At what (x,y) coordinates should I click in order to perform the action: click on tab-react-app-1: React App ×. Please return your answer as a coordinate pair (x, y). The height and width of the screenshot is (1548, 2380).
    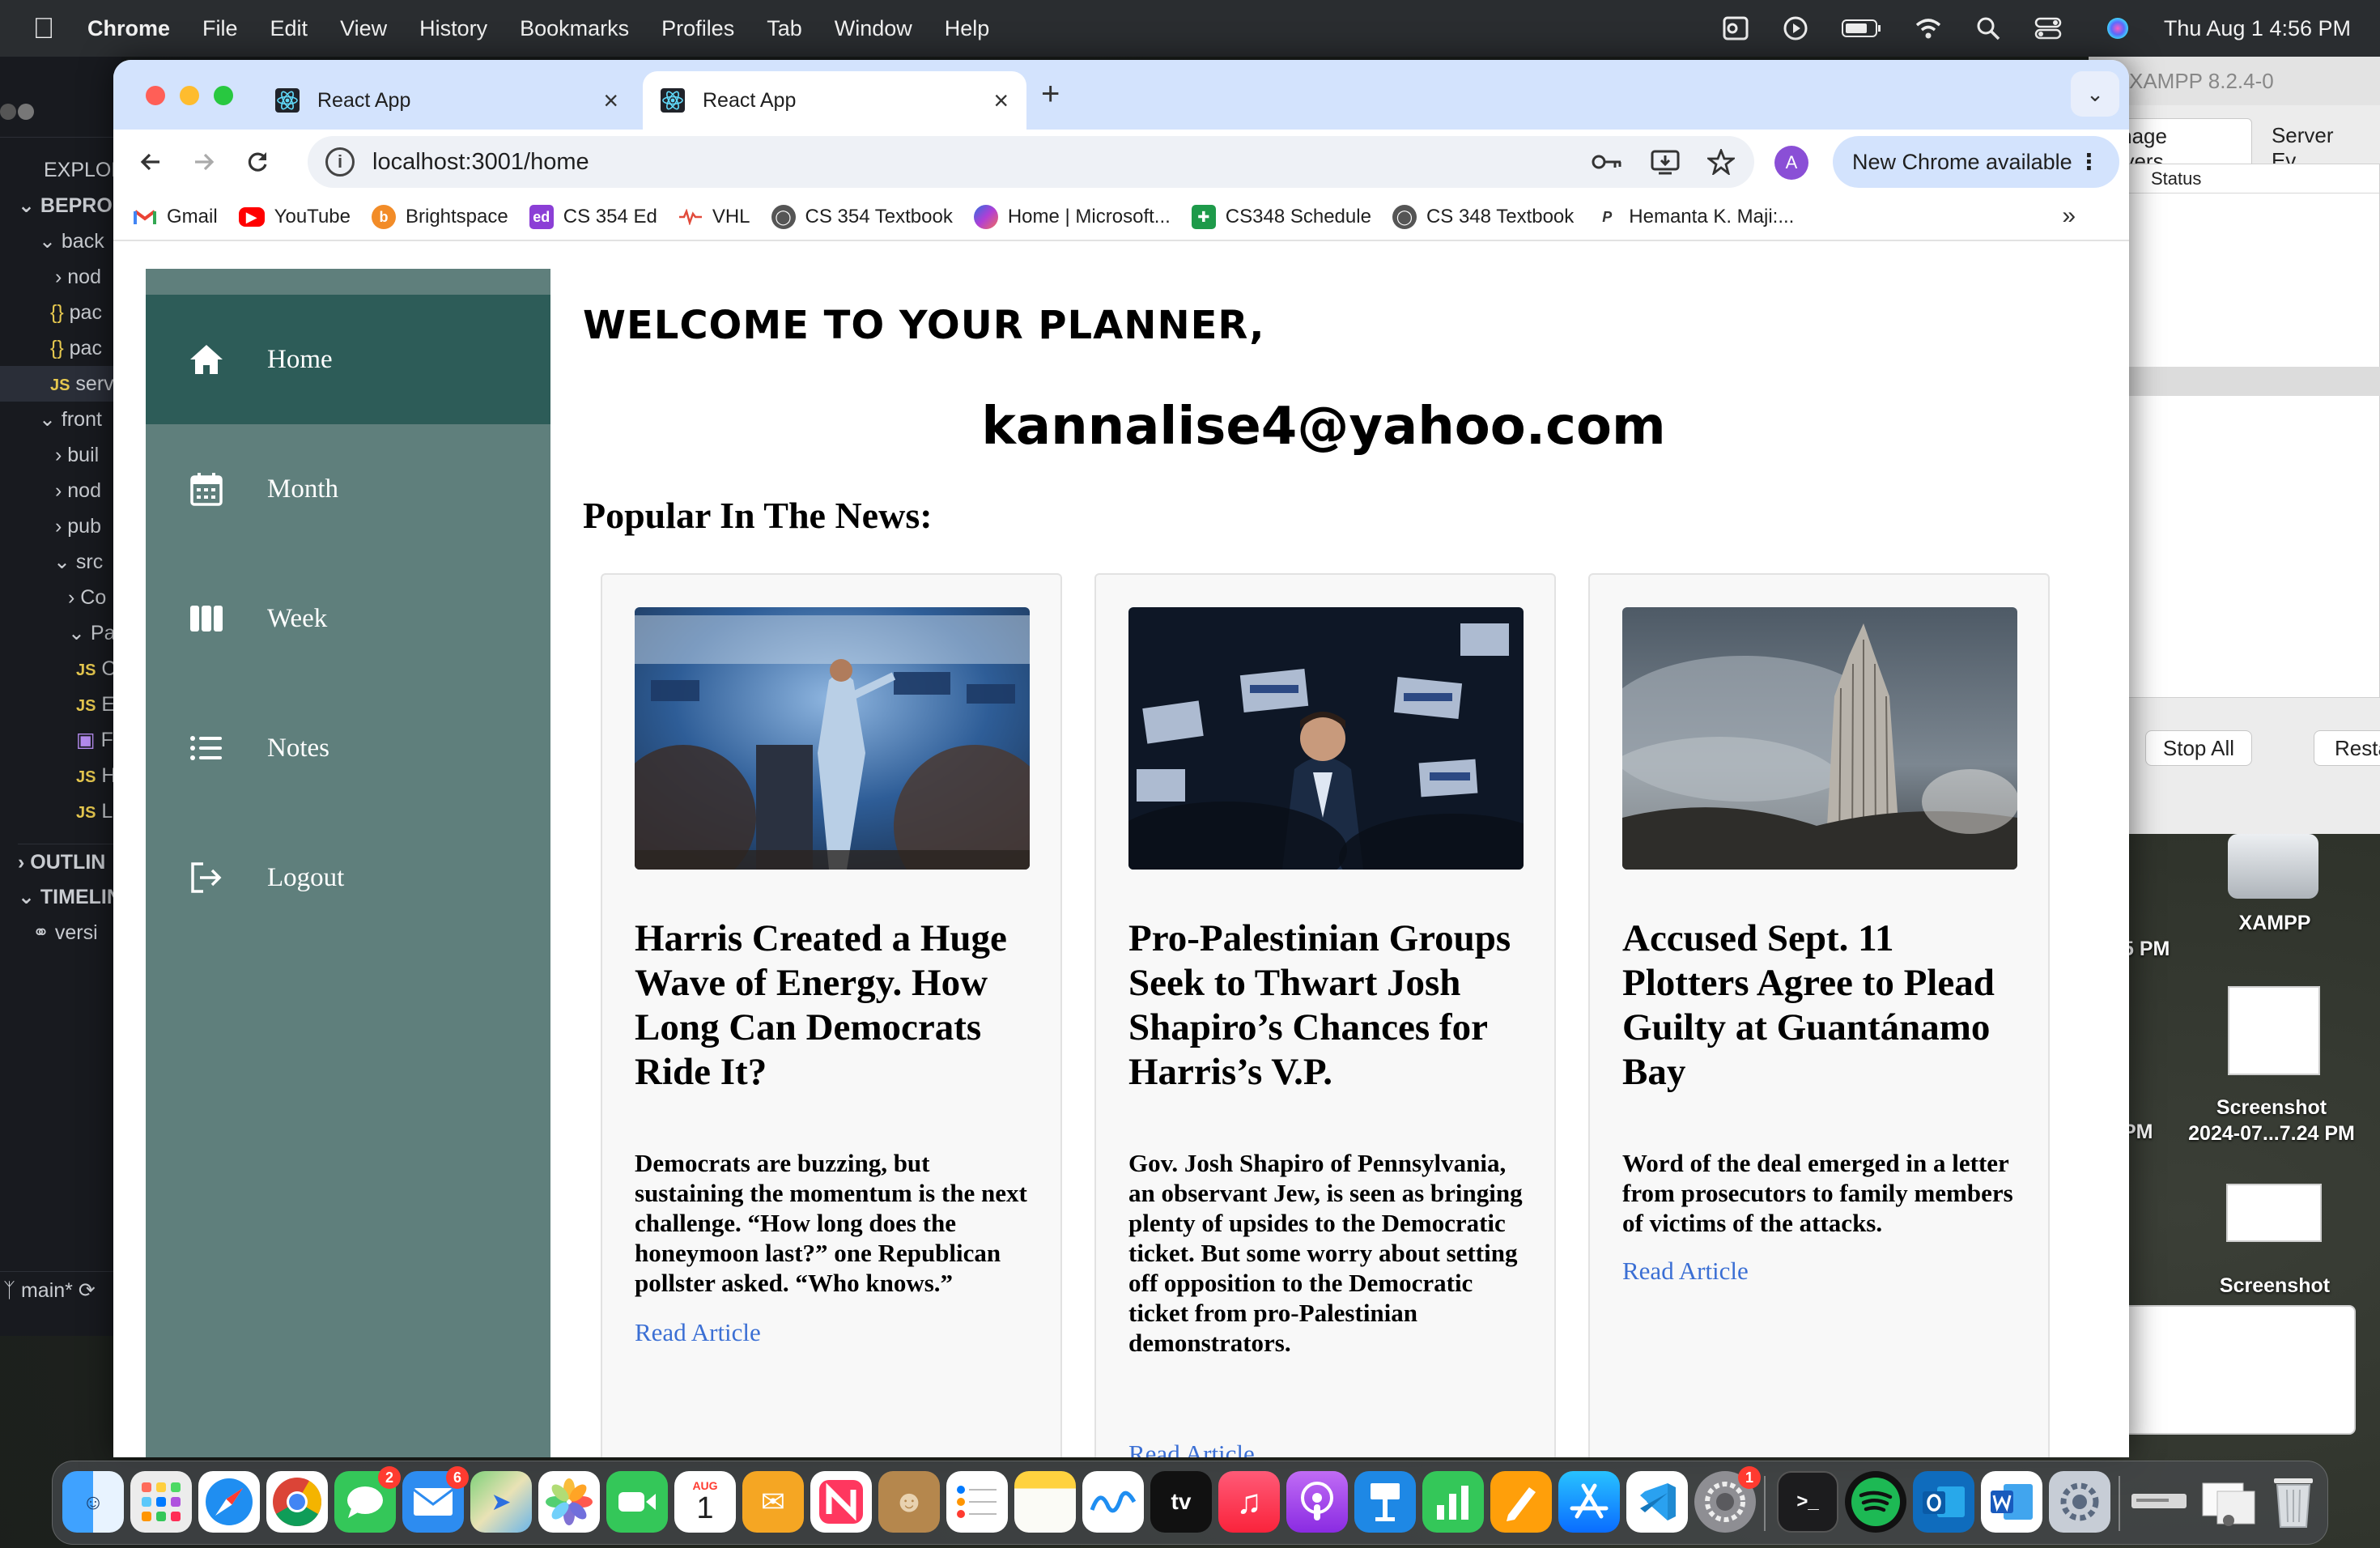
    Looking at the image, I should click on (447, 100).